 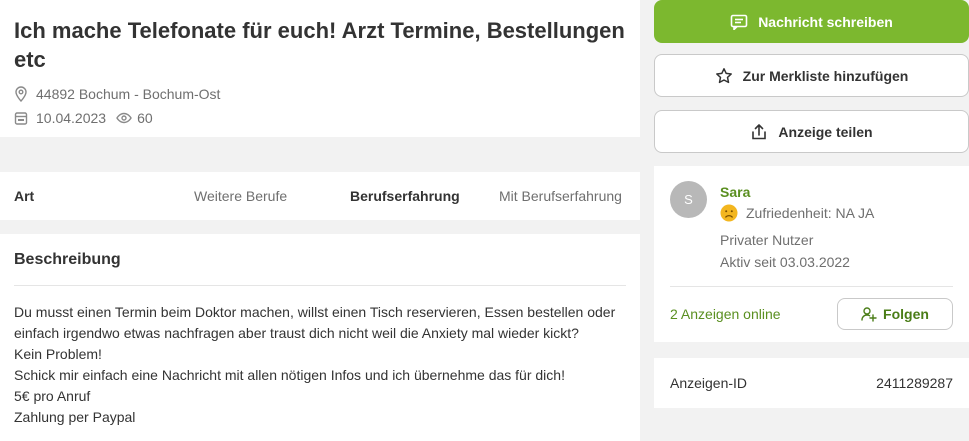 What do you see at coordinates (145, 118) in the screenshot?
I see `views-count: 60` at bounding box center [145, 118].